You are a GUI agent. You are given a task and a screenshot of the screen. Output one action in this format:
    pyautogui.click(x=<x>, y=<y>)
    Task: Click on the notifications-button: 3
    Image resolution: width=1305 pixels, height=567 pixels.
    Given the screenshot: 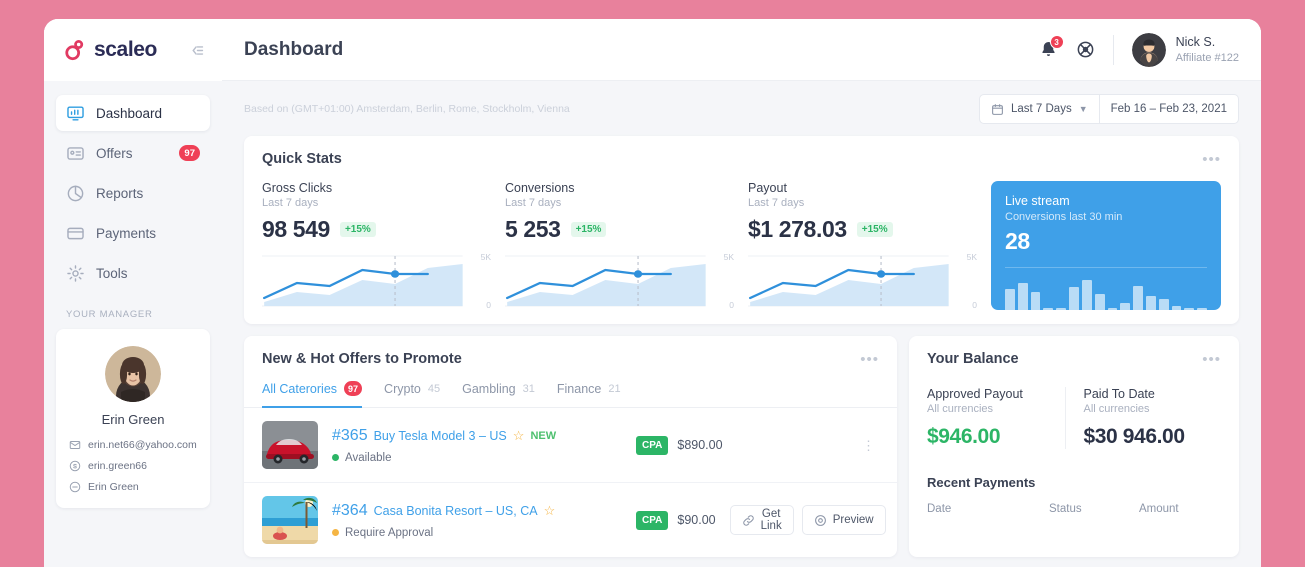 What is the action you would take?
    pyautogui.click(x=1051, y=47)
    